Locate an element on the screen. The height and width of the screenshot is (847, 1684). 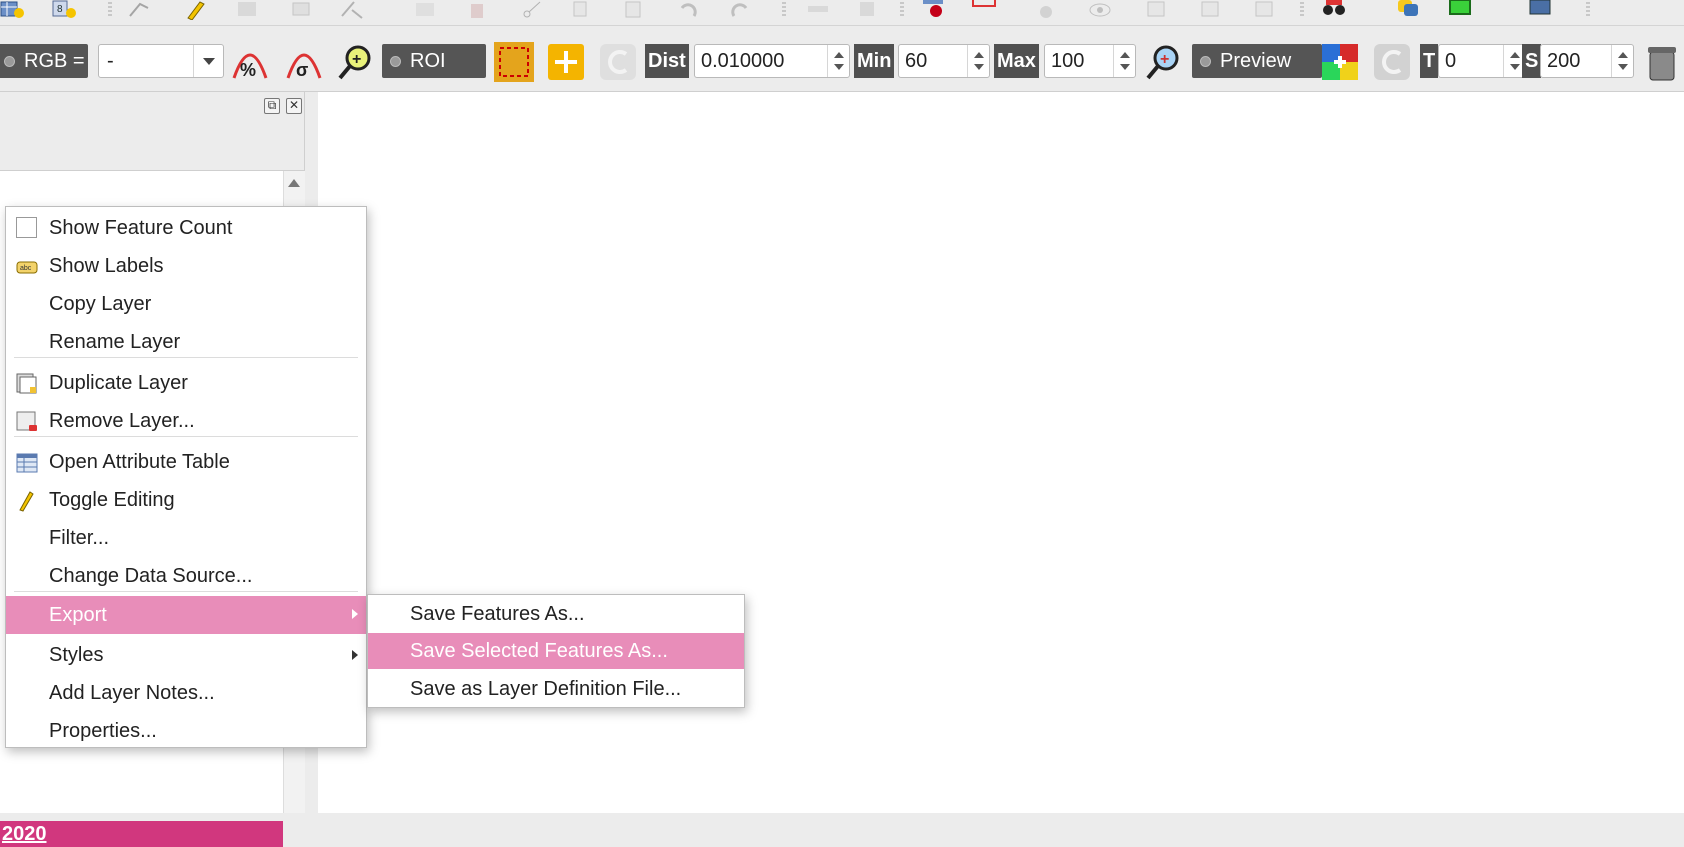
dist-value: 0.010000 is located at coordinates (743, 61).